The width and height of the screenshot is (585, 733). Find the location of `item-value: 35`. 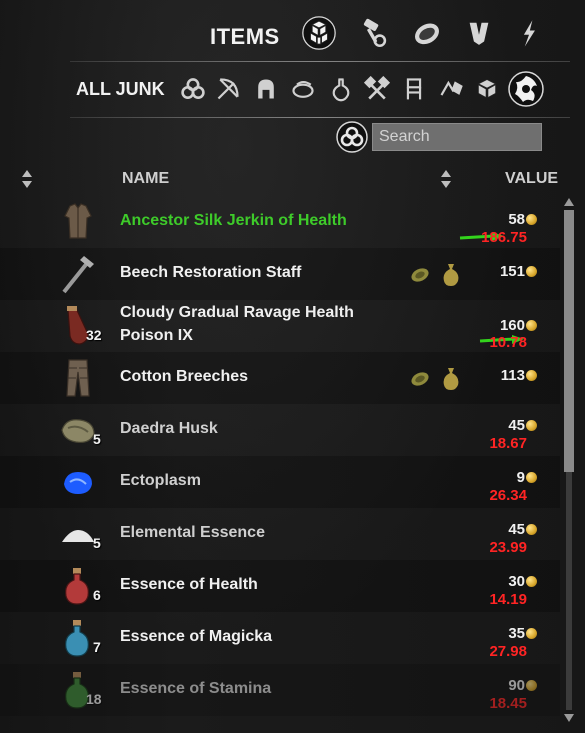

item-value: 35 is located at coordinates (522, 633).